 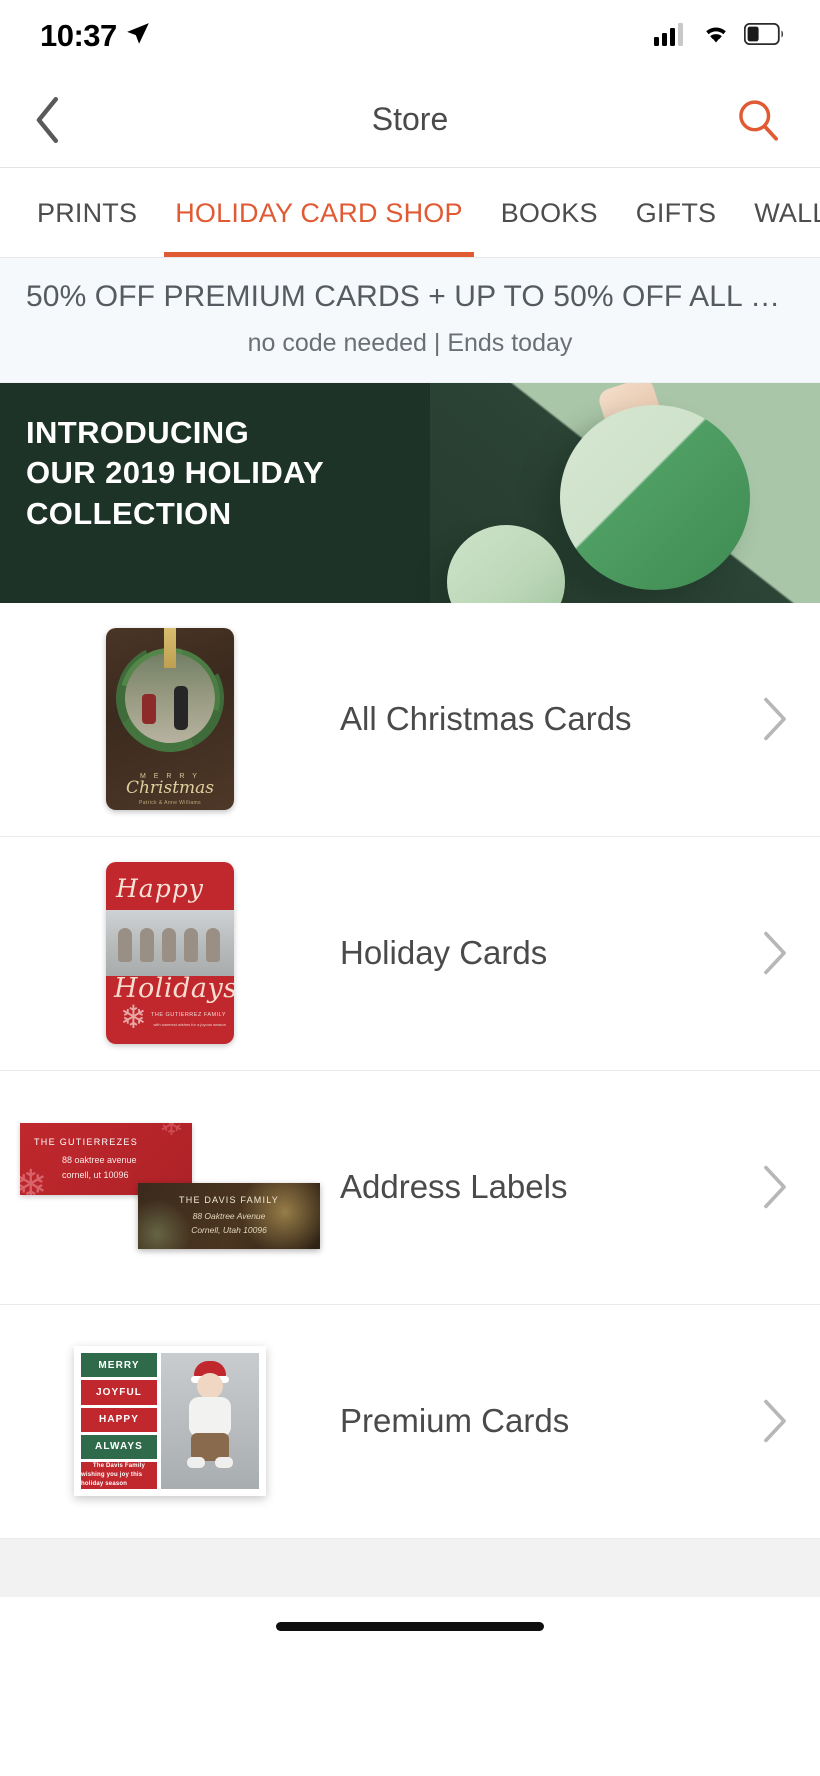 I want to click on label-line-2-text: Cornell, Utah 10096, so click(x=229, y=1230).